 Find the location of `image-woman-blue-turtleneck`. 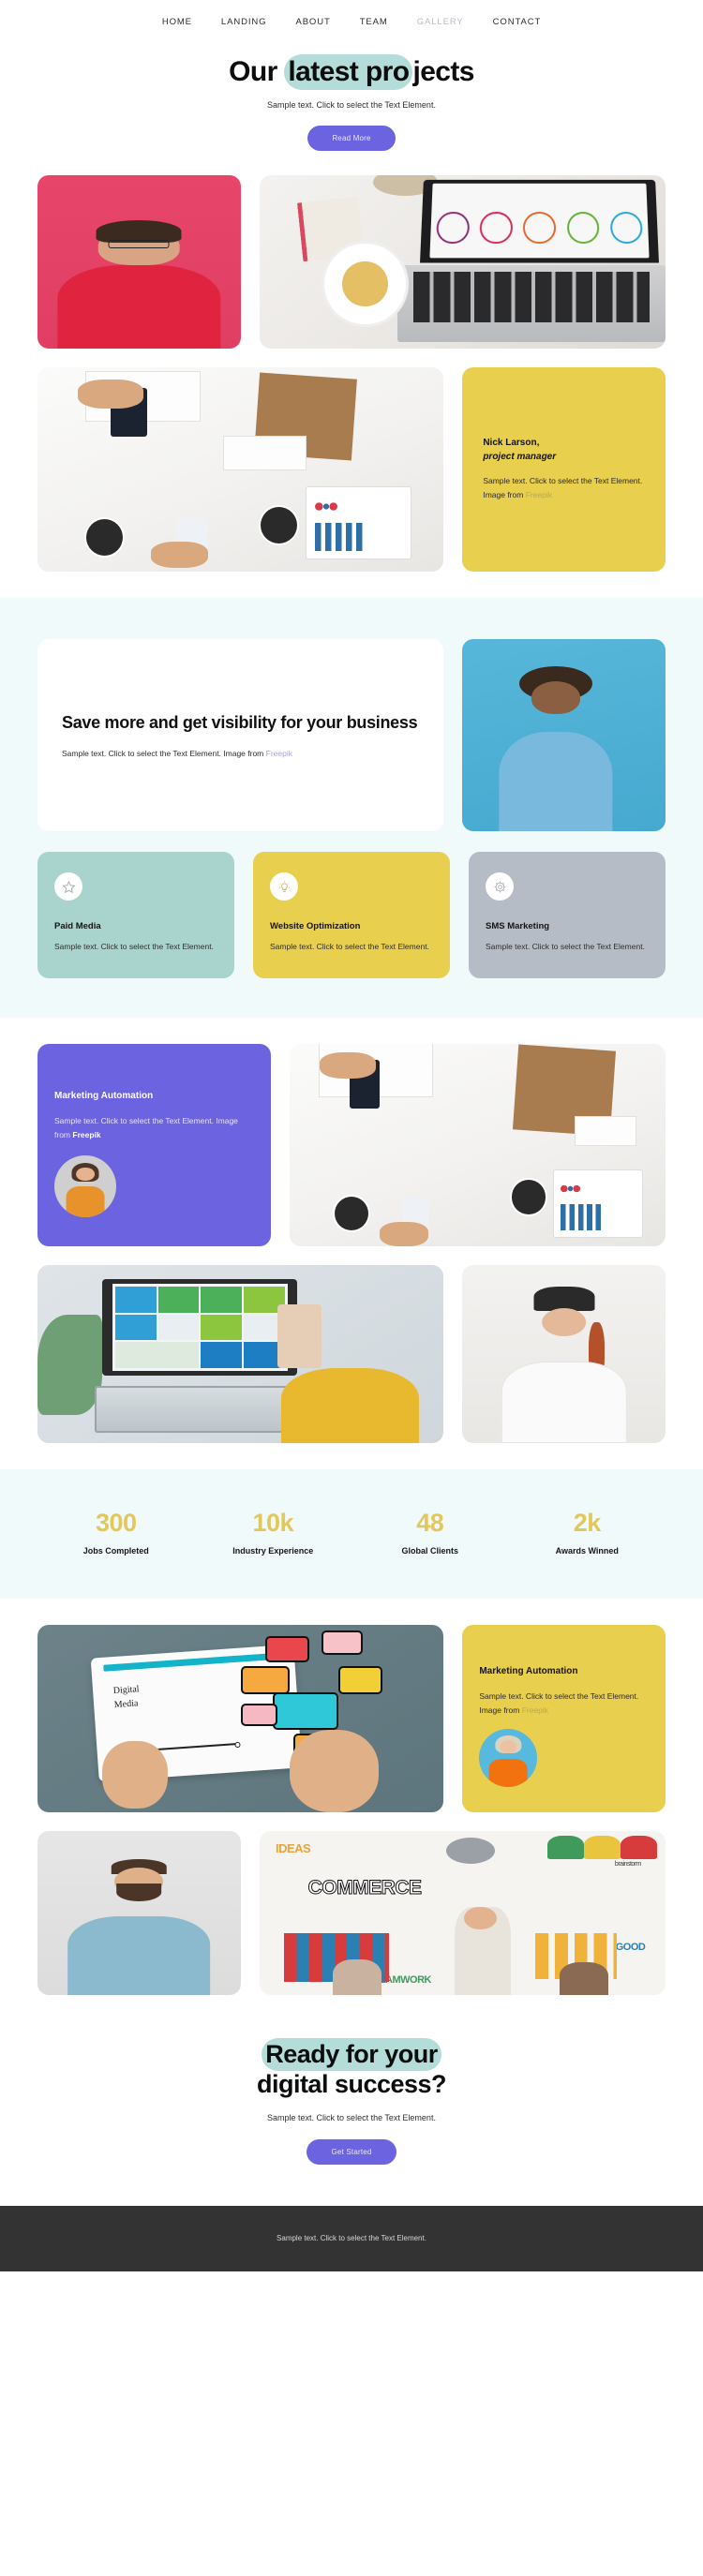

image-woman-blue-turtleneck is located at coordinates (564, 735).